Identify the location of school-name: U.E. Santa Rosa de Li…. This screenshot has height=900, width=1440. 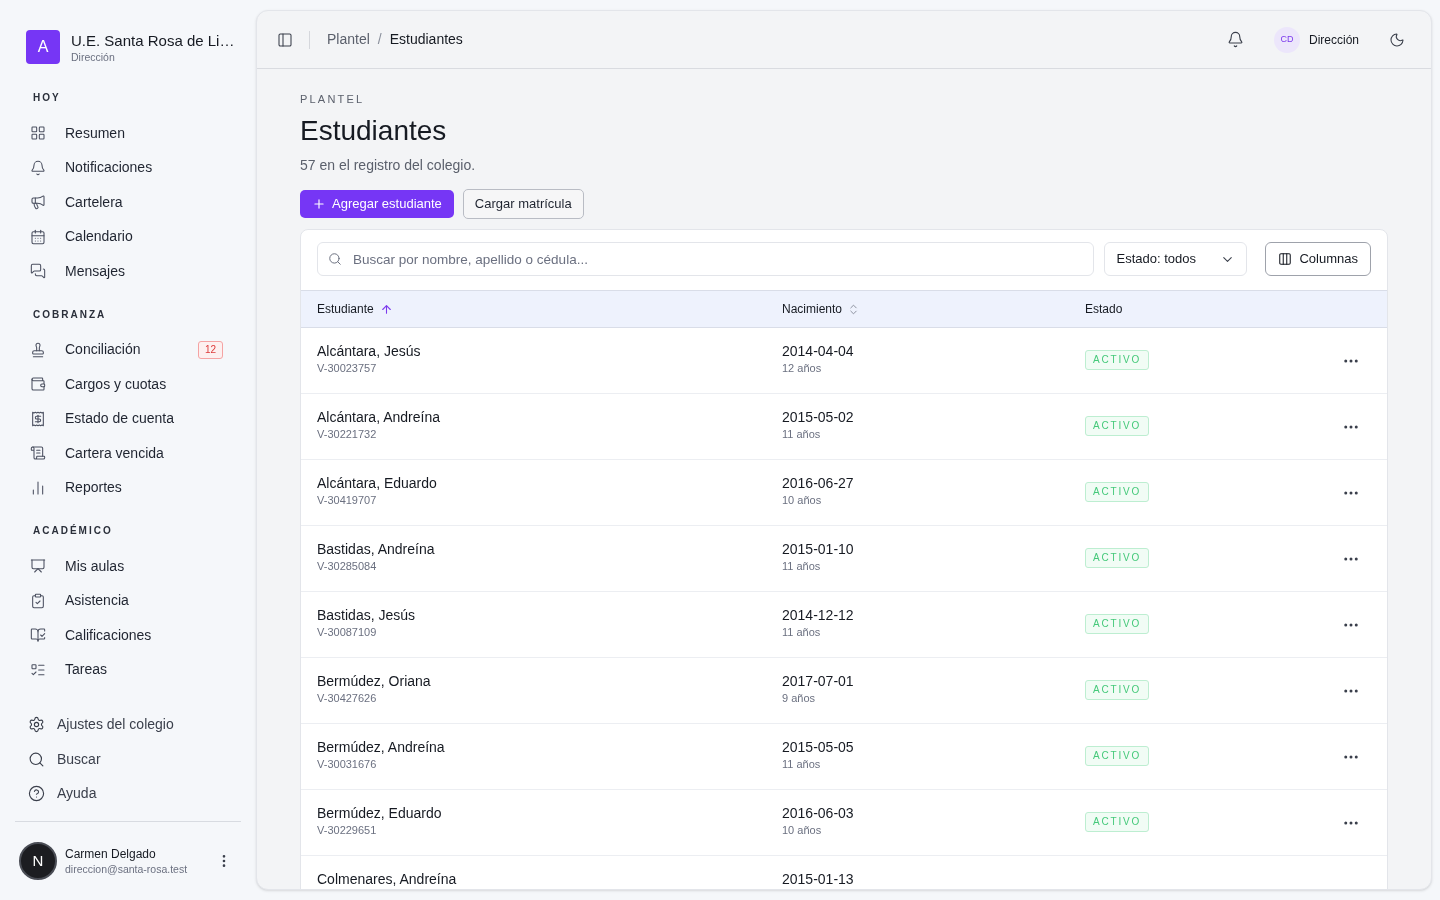
(153, 40).